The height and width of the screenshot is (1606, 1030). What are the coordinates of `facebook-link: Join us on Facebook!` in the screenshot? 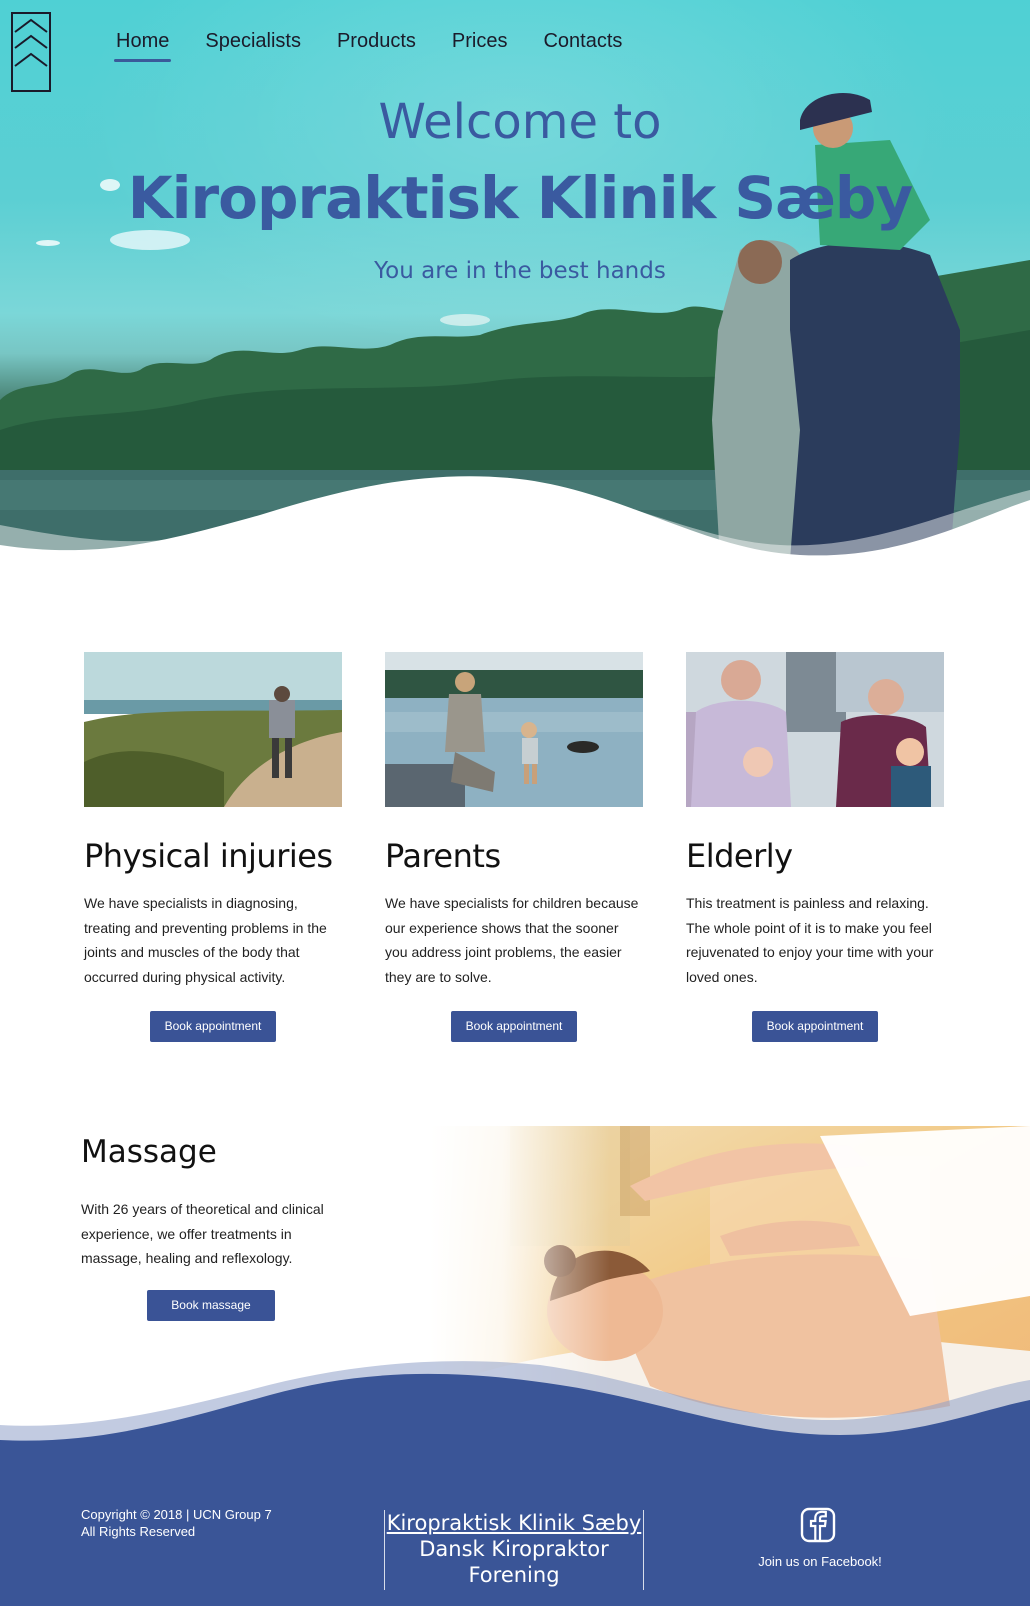 It's located at (820, 1561).